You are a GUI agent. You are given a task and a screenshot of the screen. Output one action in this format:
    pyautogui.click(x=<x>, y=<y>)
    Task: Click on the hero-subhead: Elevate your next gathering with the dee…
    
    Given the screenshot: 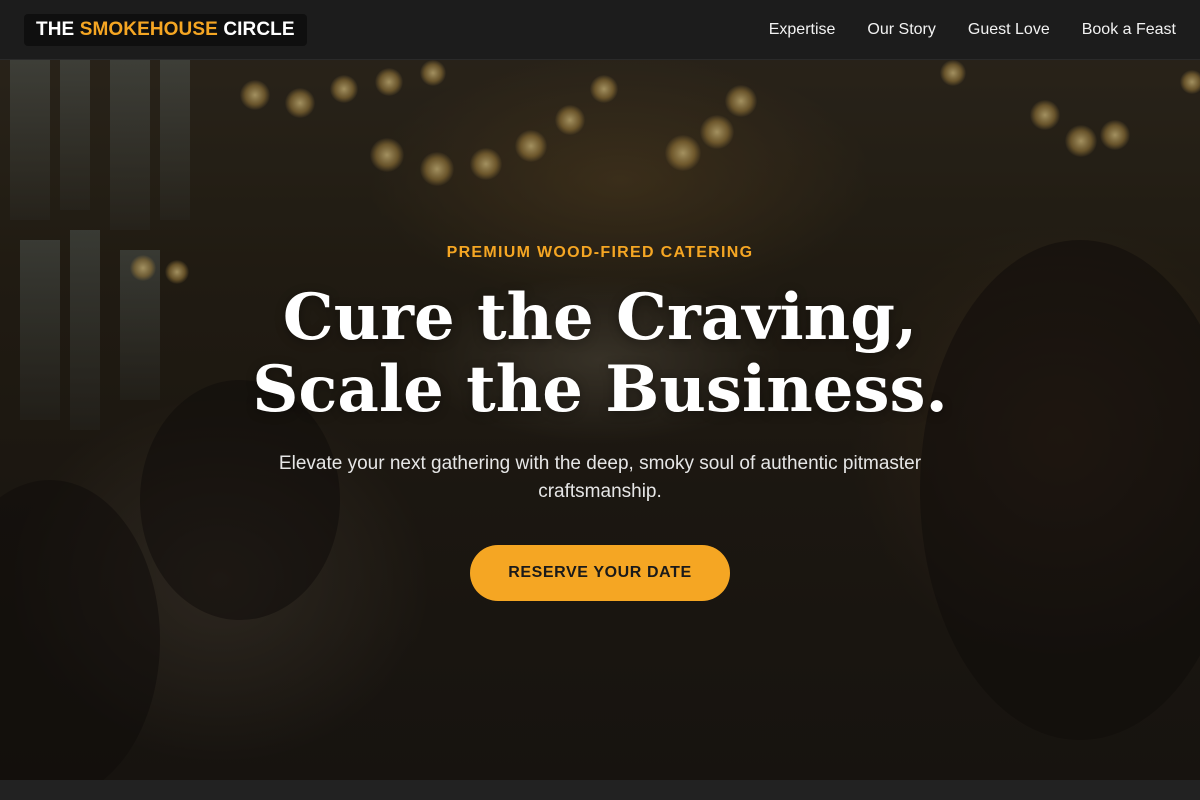 What is the action you would take?
    pyautogui.click(x=600, y=477)
    